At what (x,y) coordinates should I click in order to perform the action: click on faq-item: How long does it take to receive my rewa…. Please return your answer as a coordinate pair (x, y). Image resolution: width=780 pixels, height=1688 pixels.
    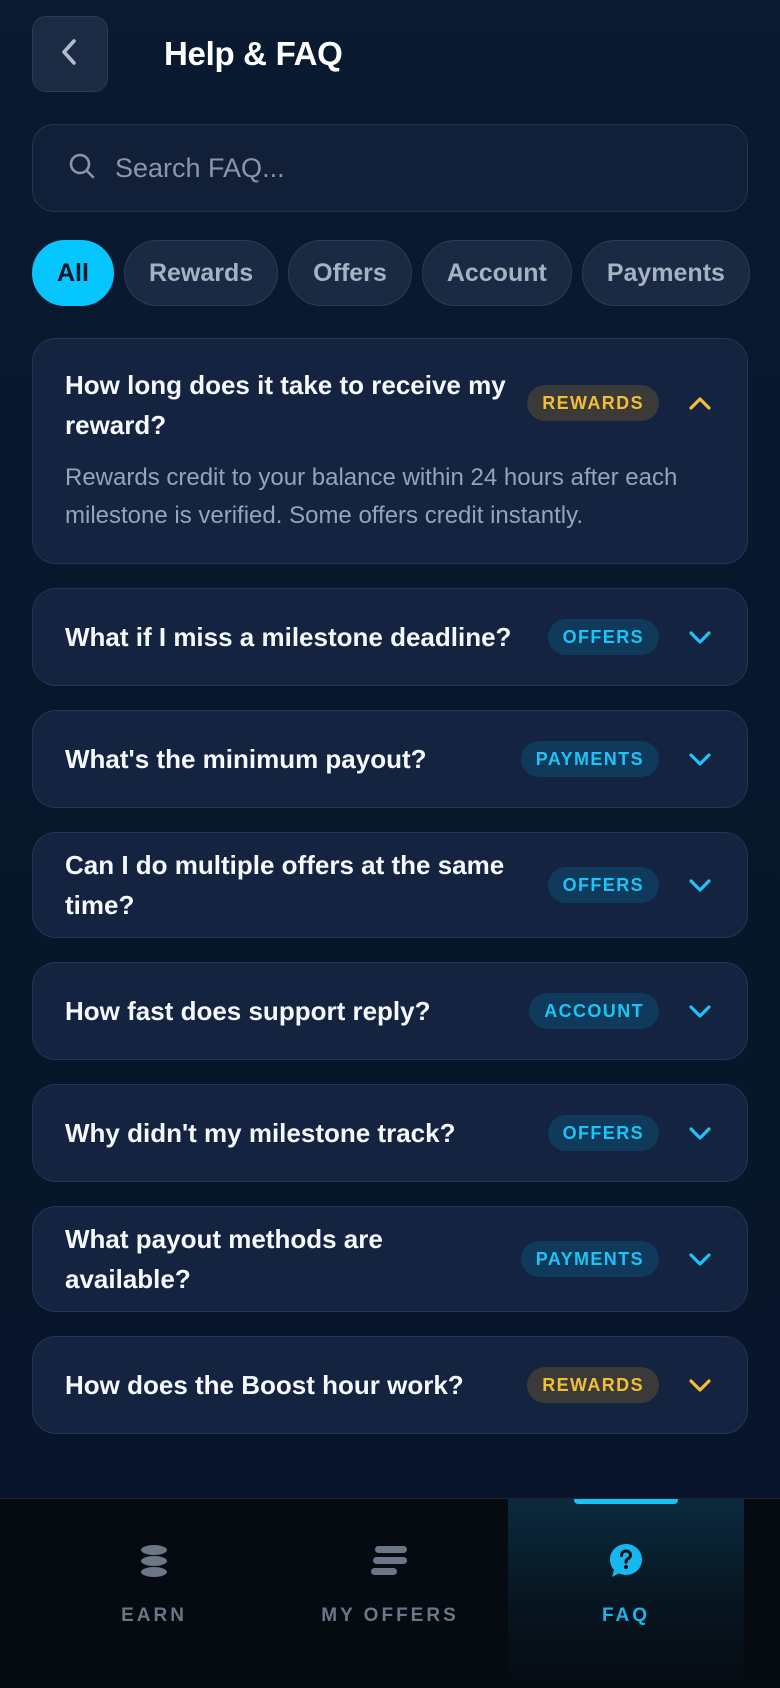
    Looking at the image, I should click on (390, 451).